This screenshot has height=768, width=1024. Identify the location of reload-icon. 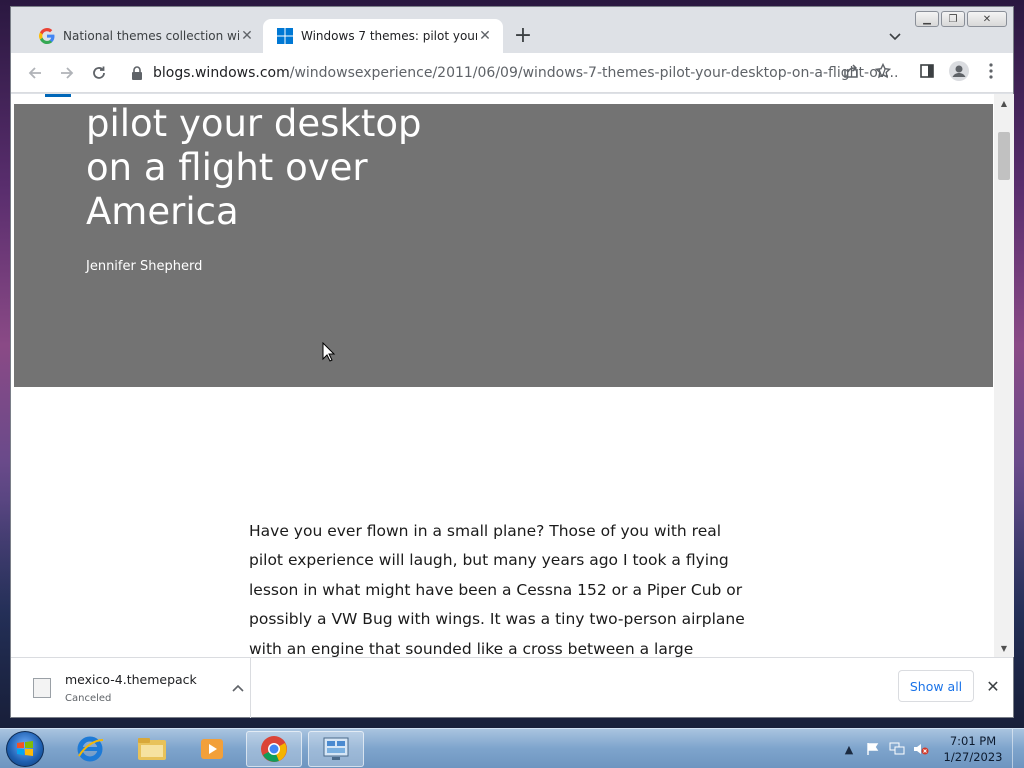
(99, 73).